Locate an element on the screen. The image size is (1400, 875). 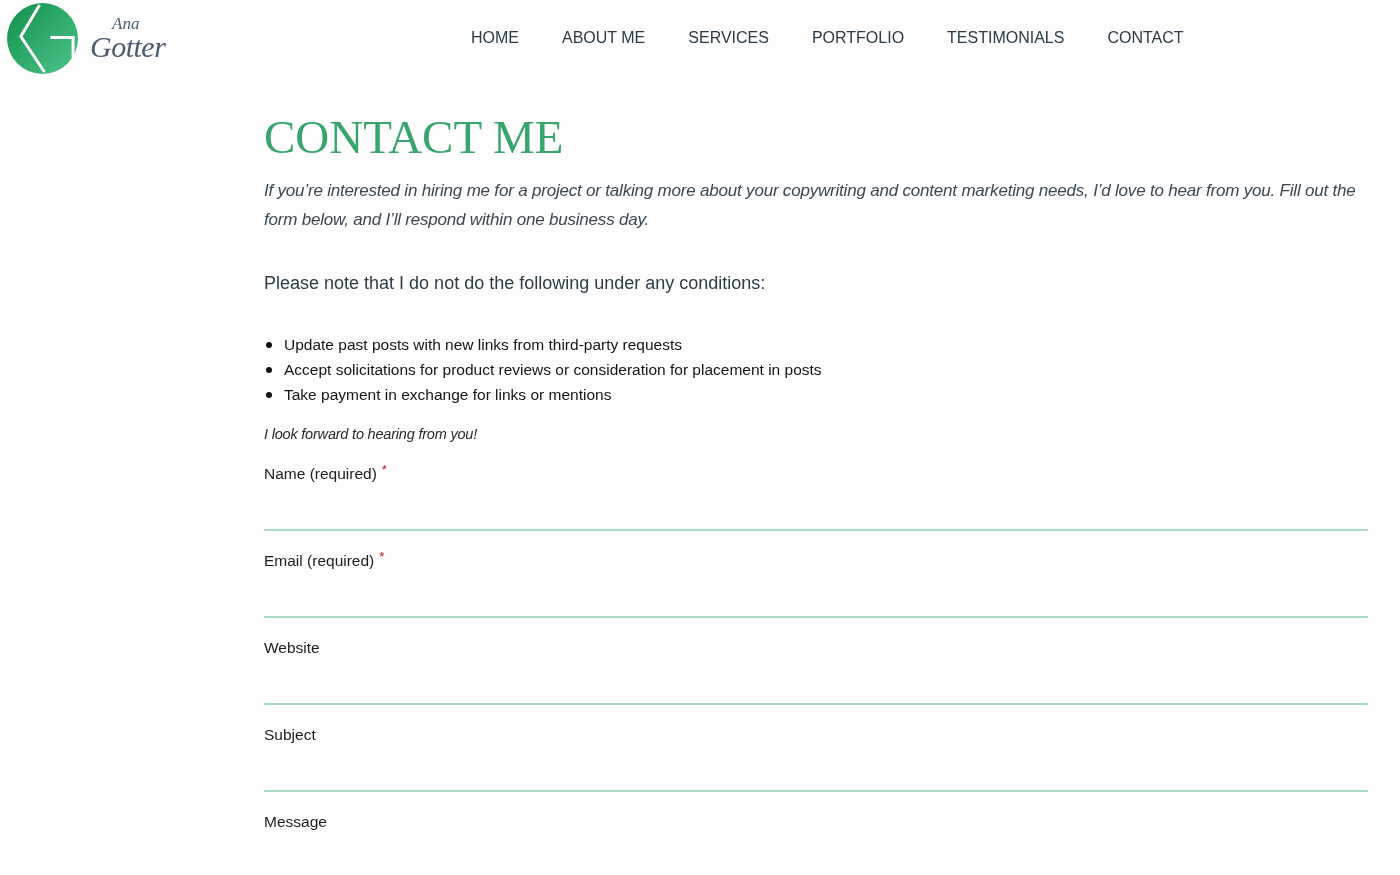
list-item-text: Update past posts with new links from third-party requests is located at coordinates (483, 344).